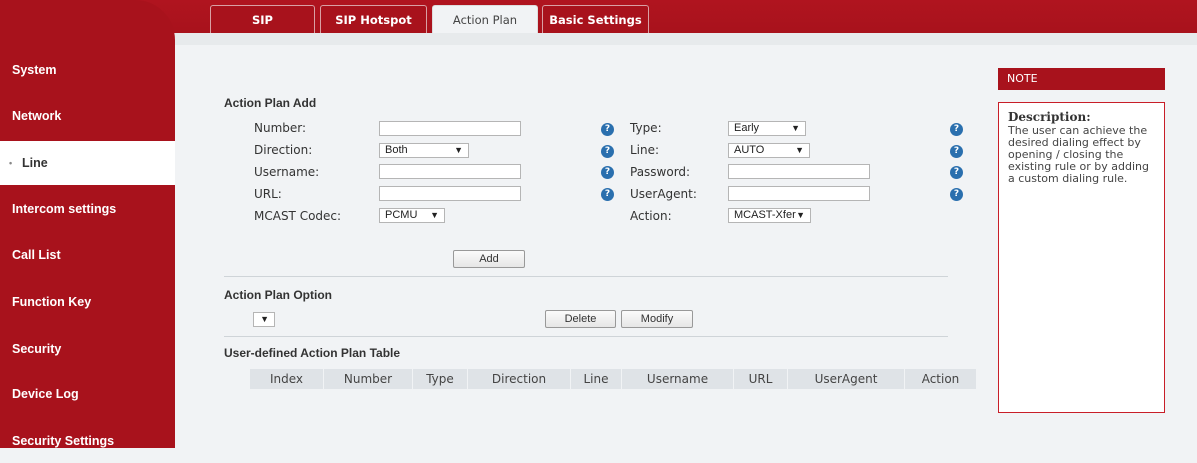  I want to click on sidebar-item-network: Network, so click(84, 116).